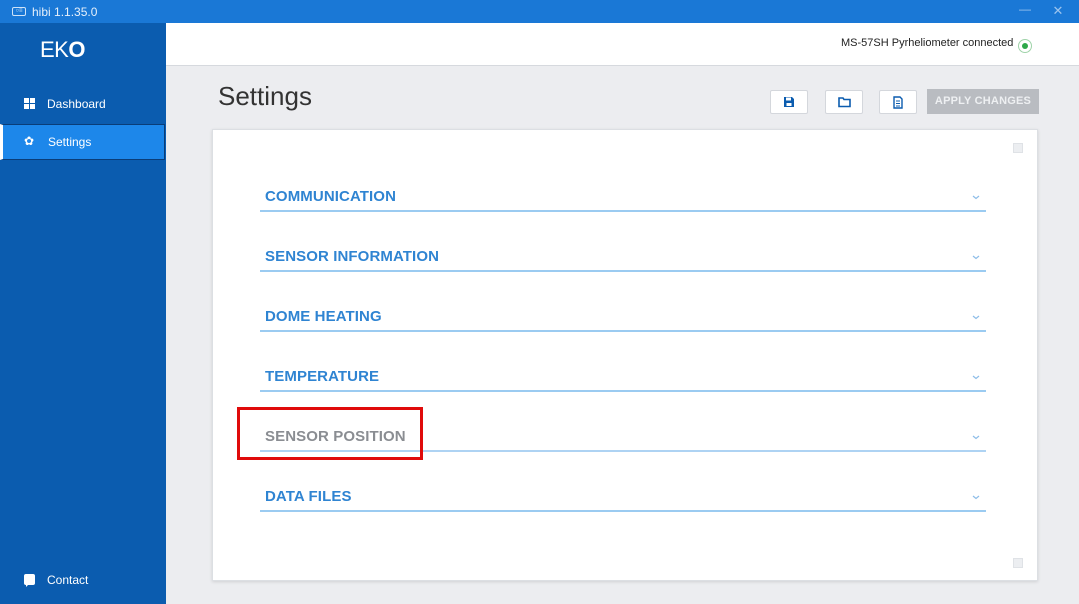 The image size is (1079, 604). What do you see at coordinates (76, 104) in the screenshot?
I see `sidebar-item-label: Dashboard` at bounding box center [76, 104].